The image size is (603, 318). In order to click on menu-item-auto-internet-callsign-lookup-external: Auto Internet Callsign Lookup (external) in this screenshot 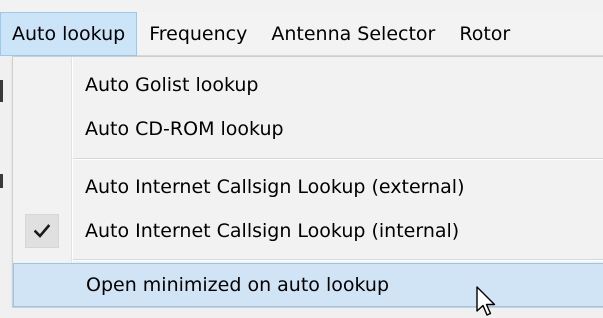, I will do `click(308, 187)`.